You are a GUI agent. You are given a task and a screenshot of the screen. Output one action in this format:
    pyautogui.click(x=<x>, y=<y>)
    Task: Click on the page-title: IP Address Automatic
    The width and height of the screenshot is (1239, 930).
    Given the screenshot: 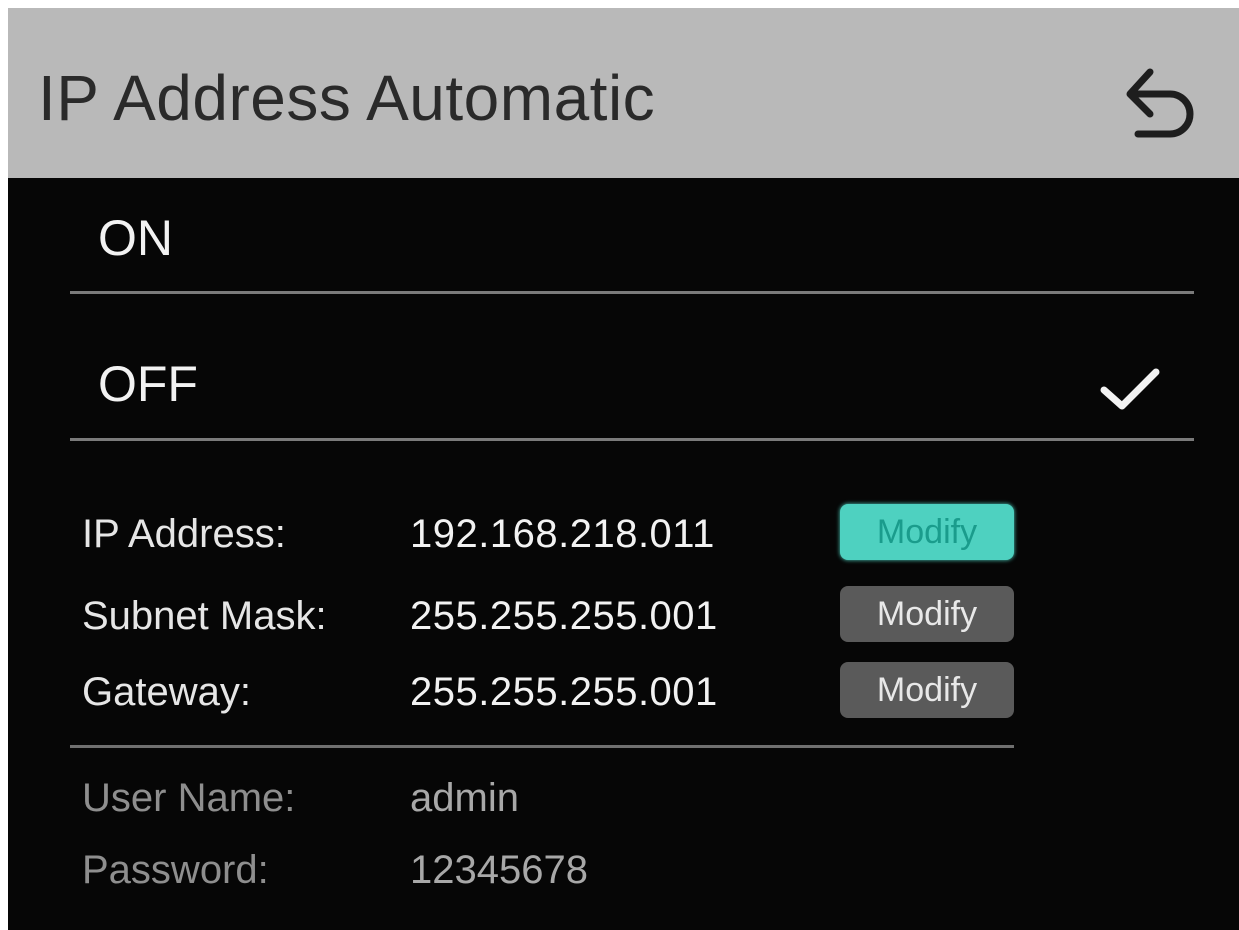 What is the action you would take?
    pyautogui.click(x=347, y=98)
    